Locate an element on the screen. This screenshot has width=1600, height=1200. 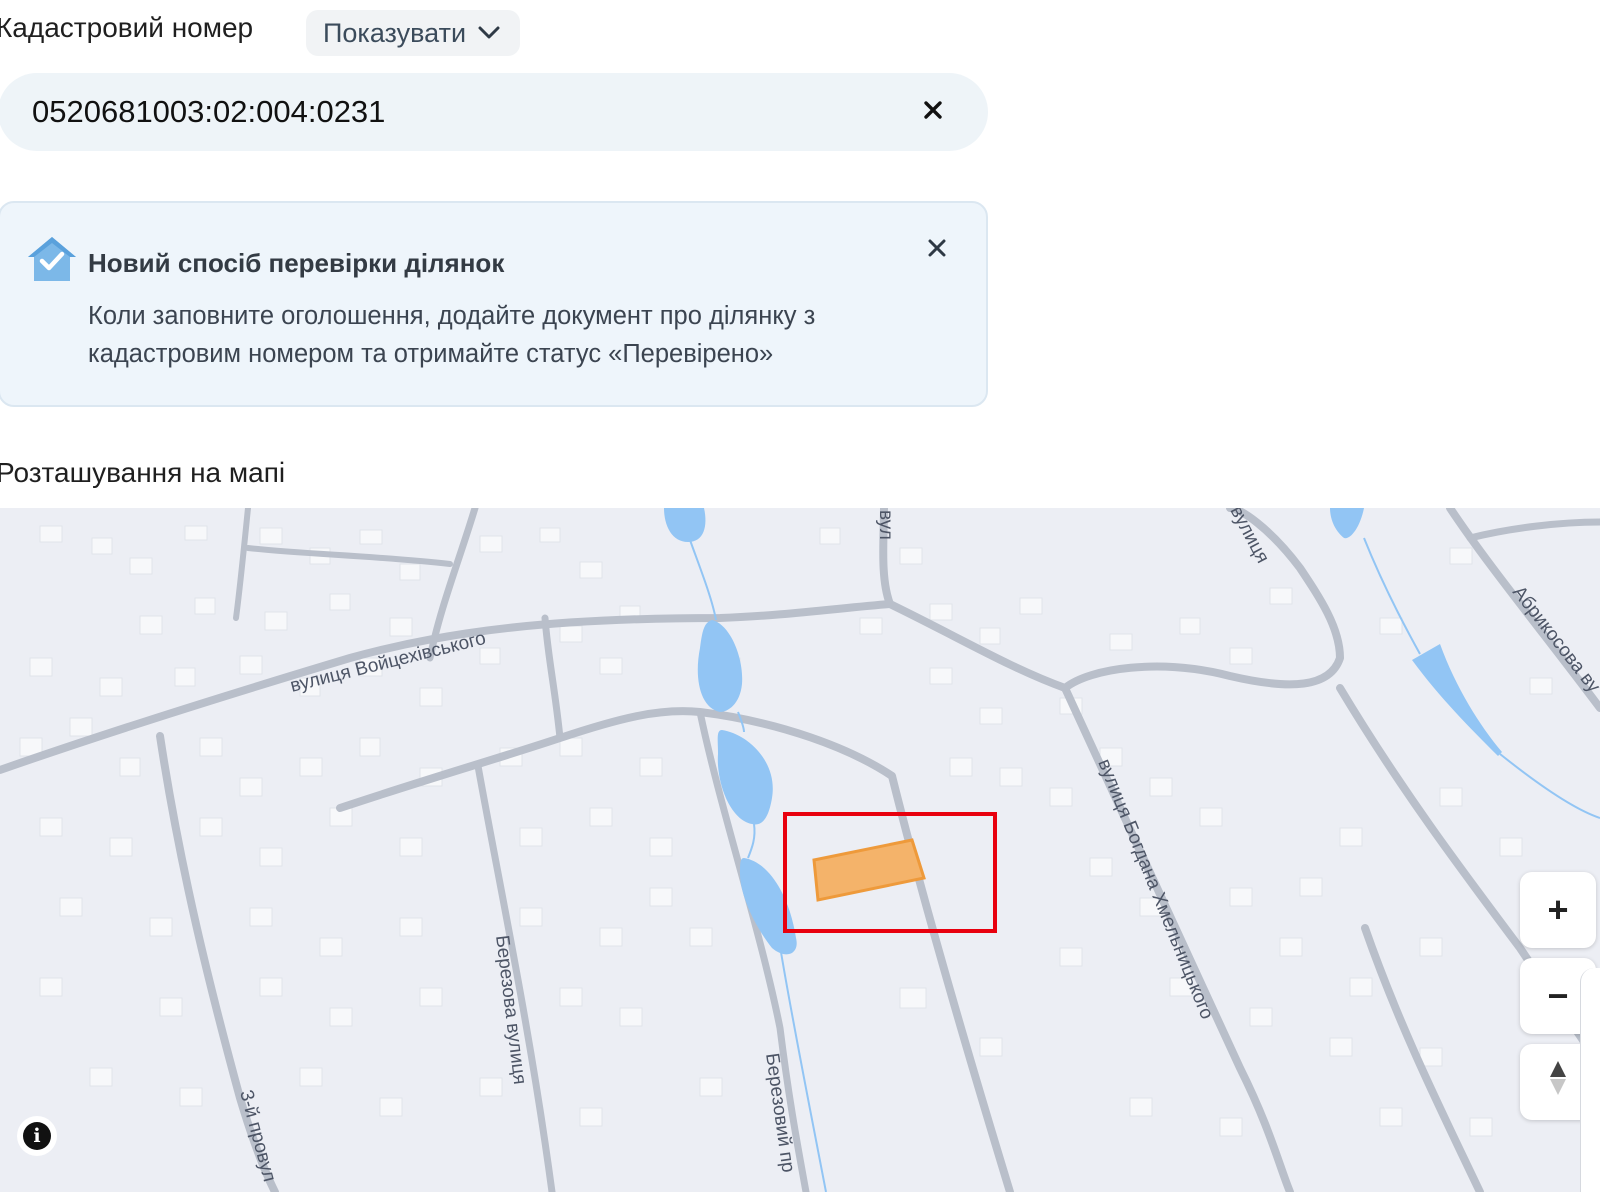
cadastral-number-input is located at coordinates (462, 112).